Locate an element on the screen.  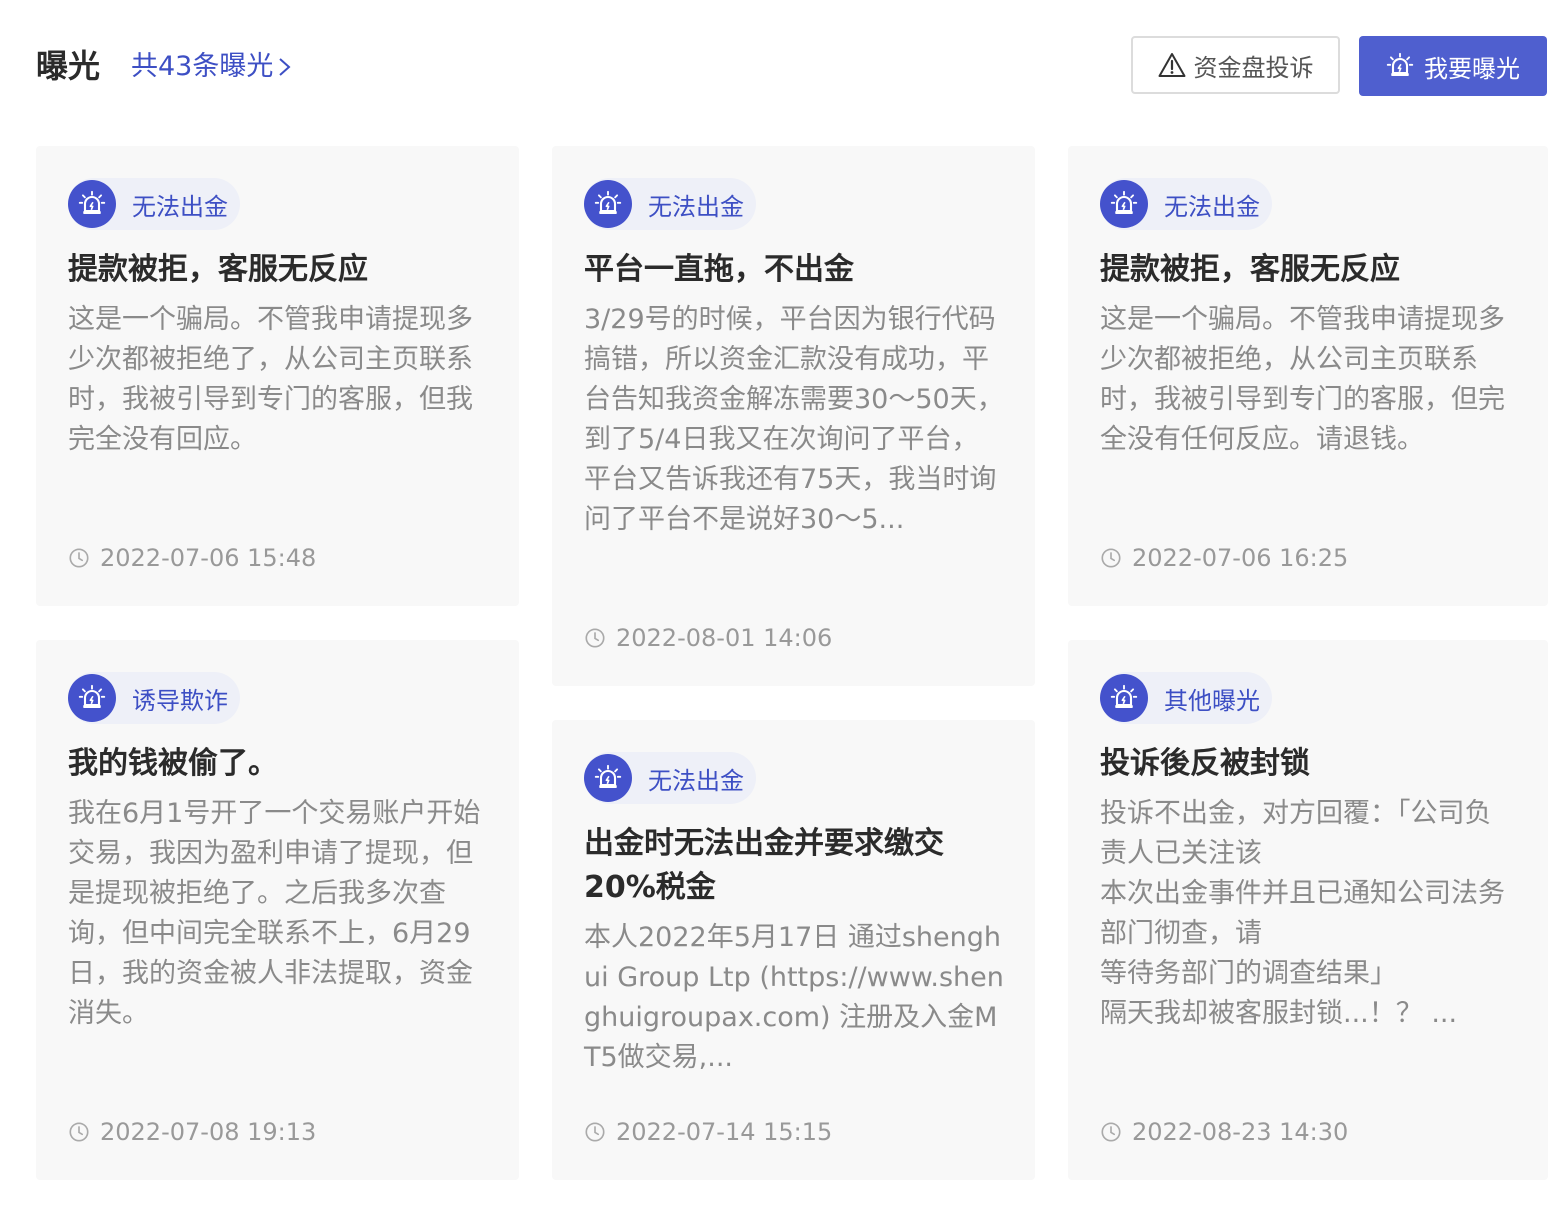
chevron-right-icon is located at coordinates (285, 67).